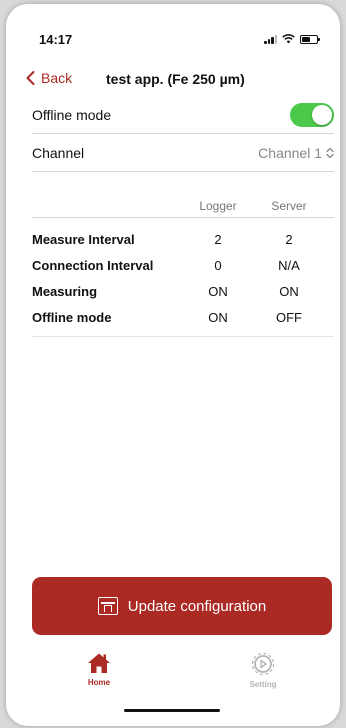 Image resolution: width=346 pixels, height=728 pixels. I want to click on chevron-updown-icon, so click(330, 152).